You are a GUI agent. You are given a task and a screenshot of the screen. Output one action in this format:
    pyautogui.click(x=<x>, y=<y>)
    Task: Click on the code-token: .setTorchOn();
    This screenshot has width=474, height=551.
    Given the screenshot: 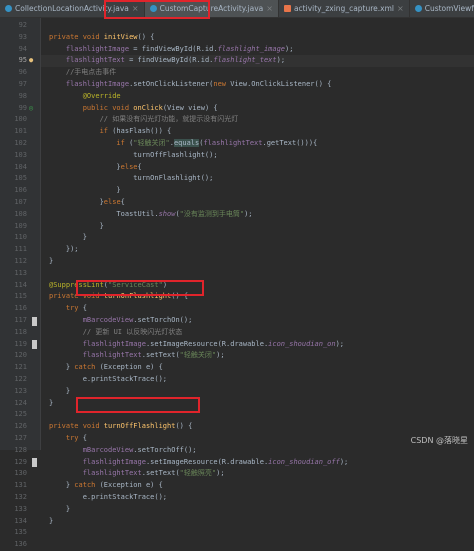 What is the action you would take?
    pyautogui.click(x=163, y=320)
    